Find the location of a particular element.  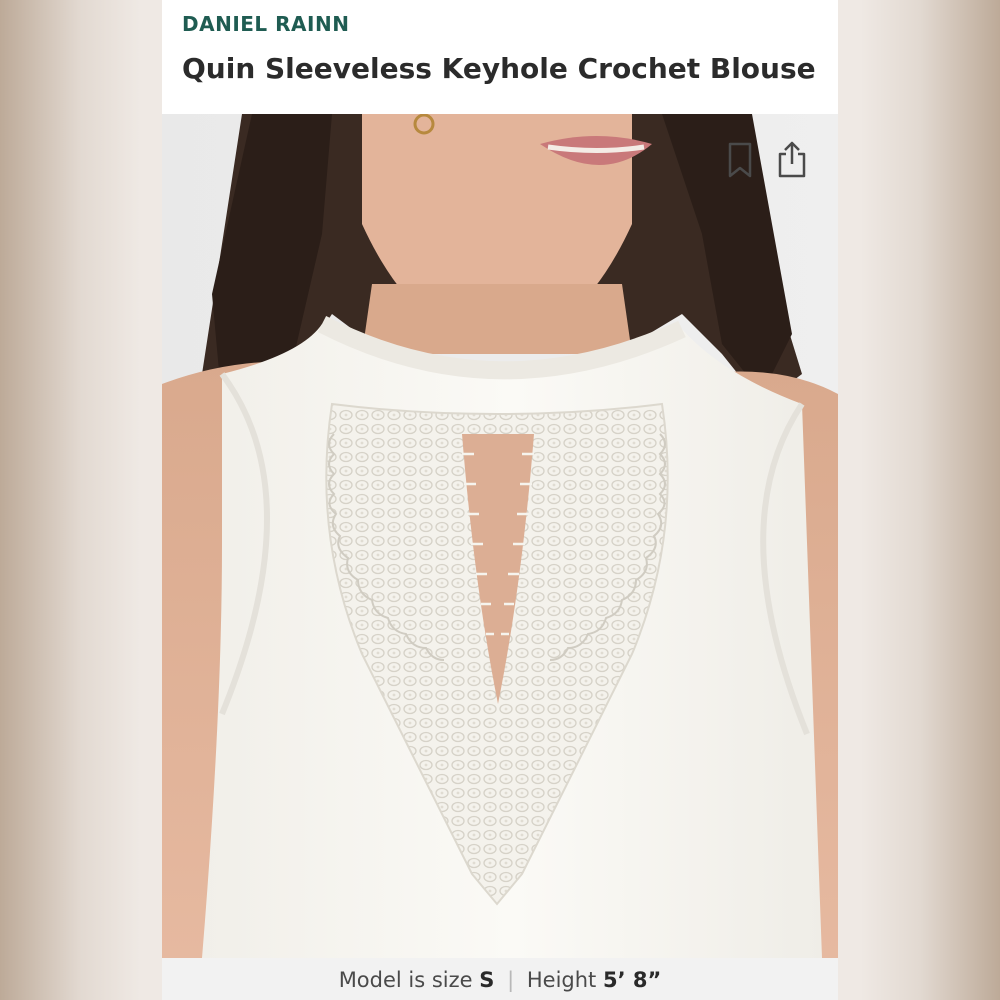

bookmark-icon is located at coordinates (740, 160).